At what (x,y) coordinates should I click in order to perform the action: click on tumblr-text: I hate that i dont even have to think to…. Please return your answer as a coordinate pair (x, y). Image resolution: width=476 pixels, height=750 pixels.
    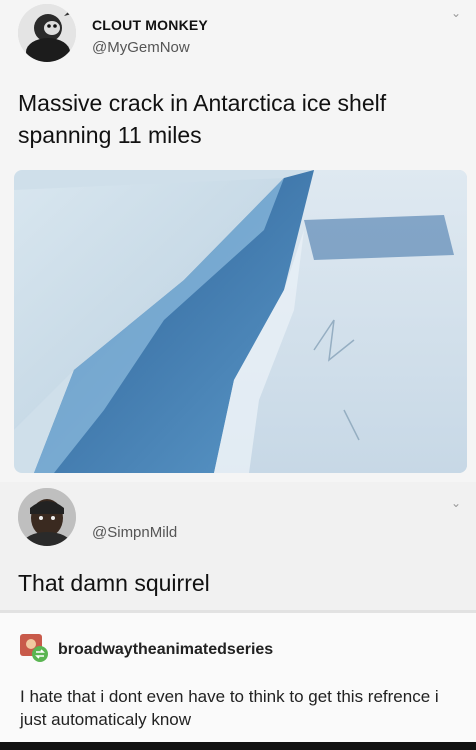
    Looking at the image, I should click on (229, 708).